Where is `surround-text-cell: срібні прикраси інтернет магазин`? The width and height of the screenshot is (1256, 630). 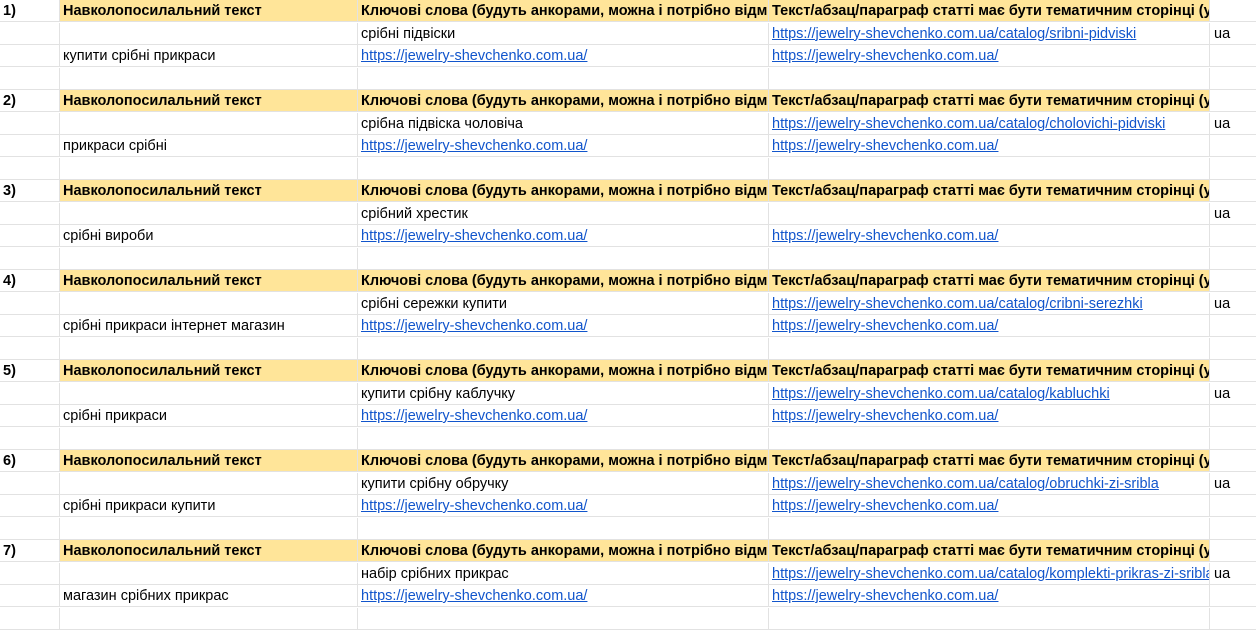
surround-text-cell: срібні прикраси інтернет магазин is located at coordinates (209, 326).